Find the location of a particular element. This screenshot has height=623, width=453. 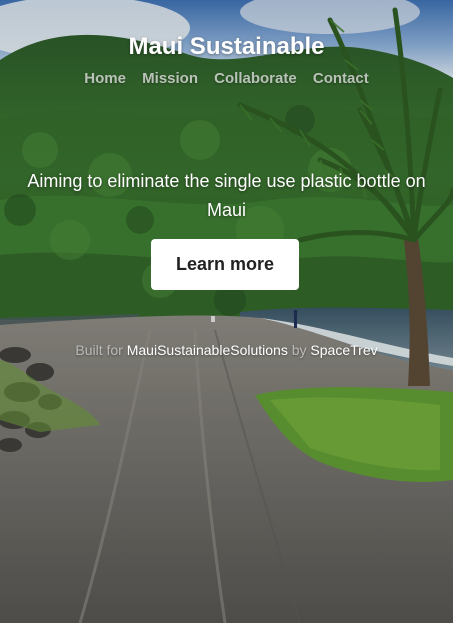

credit-by-text: by is located at coordinates (299, 350).